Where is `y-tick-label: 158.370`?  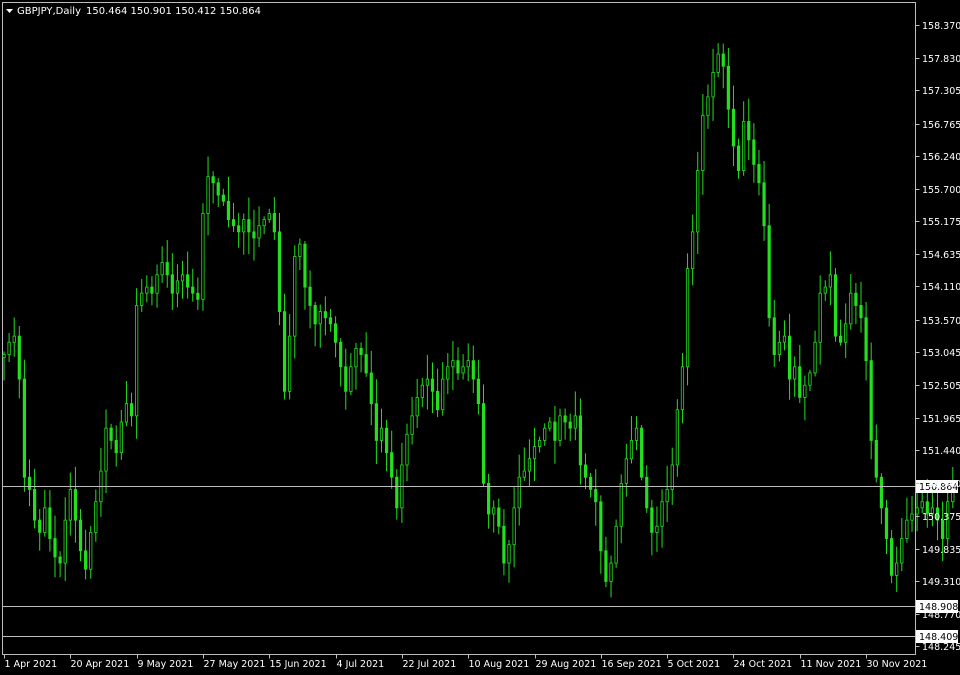
y-tick-label: 158.370 is located at coordinates (941, 26).